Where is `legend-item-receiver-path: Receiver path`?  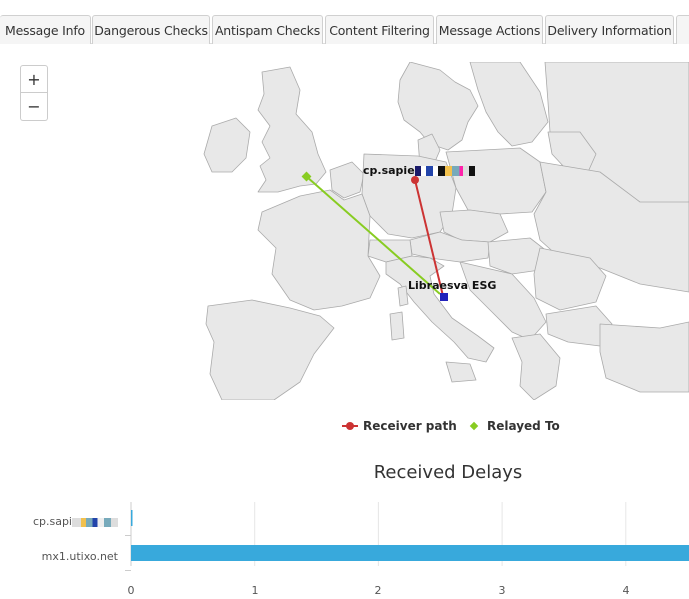 legend-item-receiver-path: Receiver path is located at coordinates (399, 426).